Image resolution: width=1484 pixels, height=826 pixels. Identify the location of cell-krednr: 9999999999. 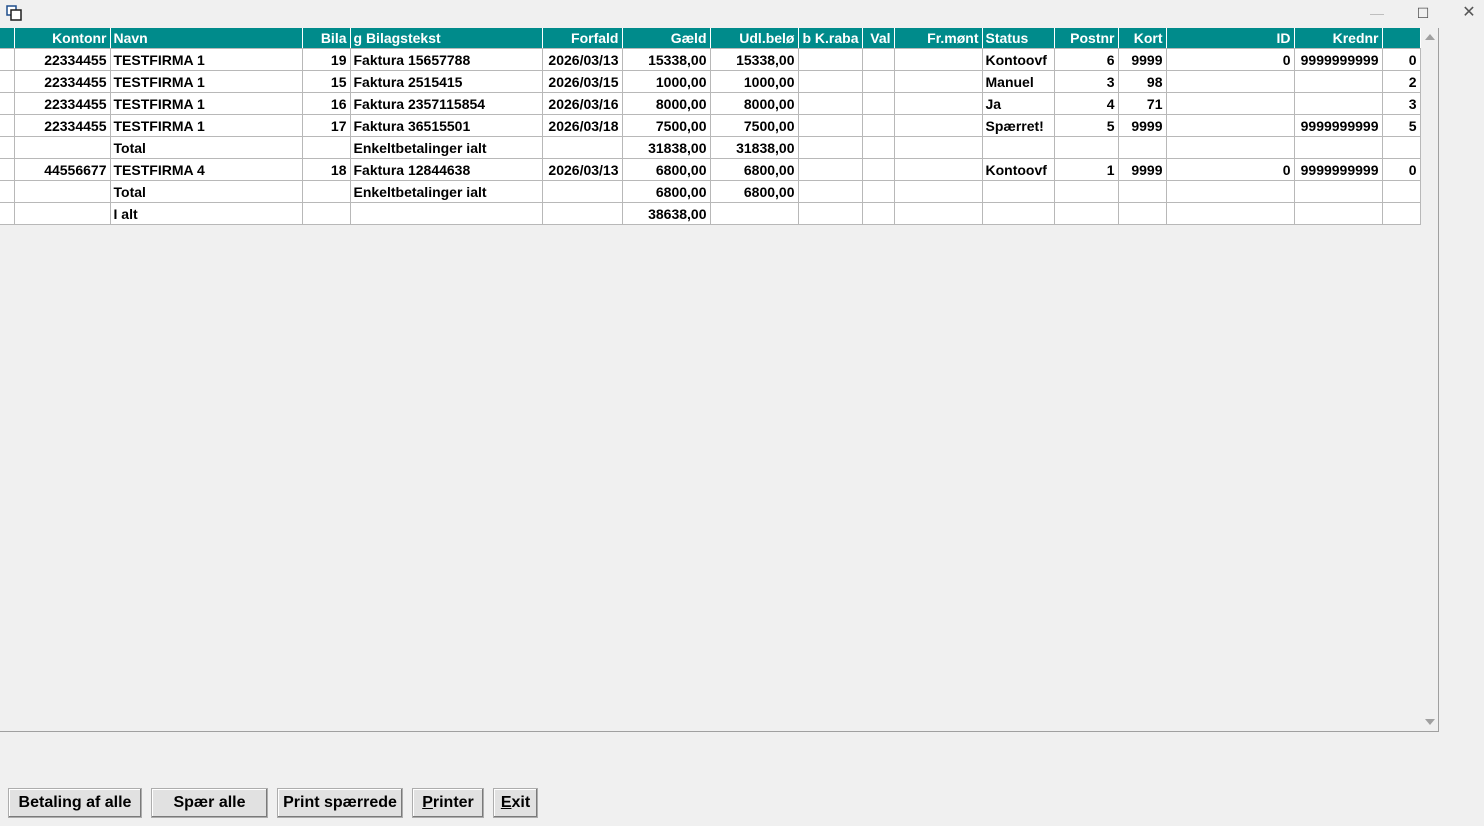
(1338, 169).